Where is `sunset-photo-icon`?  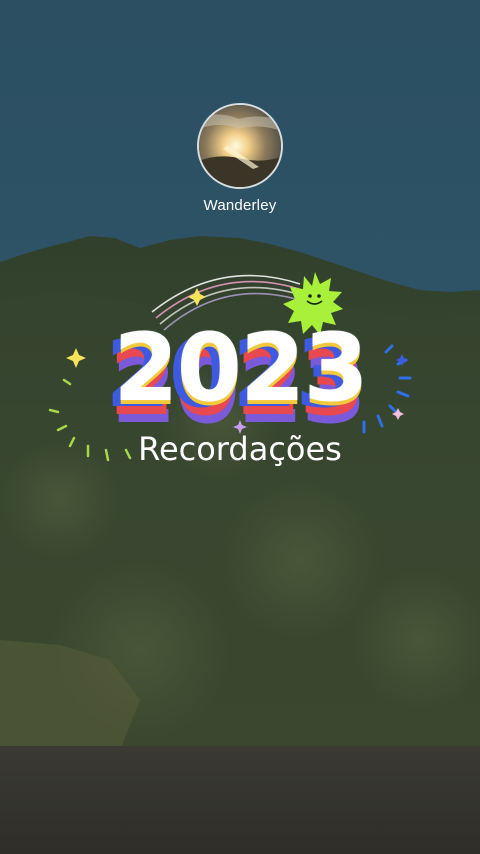 sunset-photo-icon is located at coordinates (240, 146).